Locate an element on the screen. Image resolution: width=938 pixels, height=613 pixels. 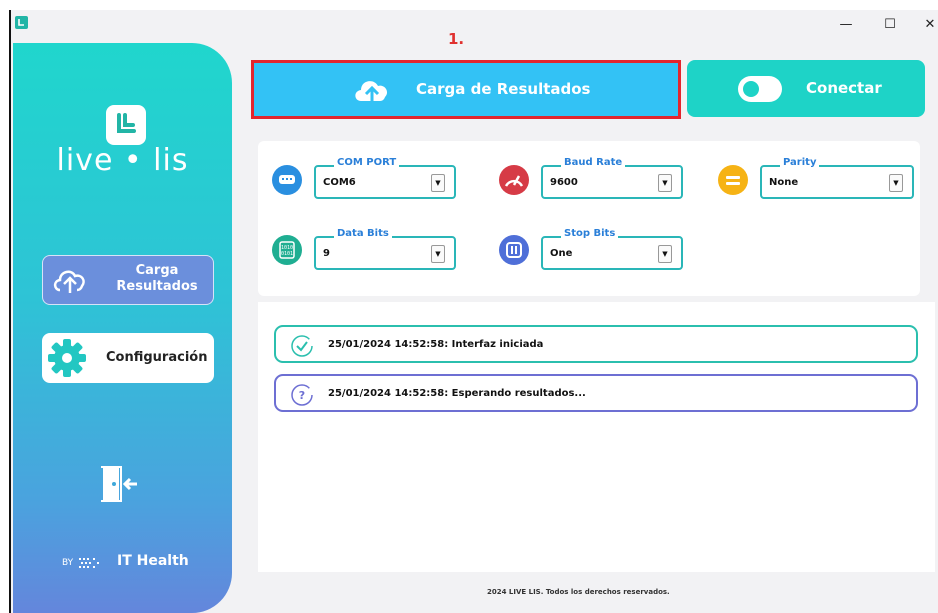
parity-value: None is located at coordinates (784, 182).